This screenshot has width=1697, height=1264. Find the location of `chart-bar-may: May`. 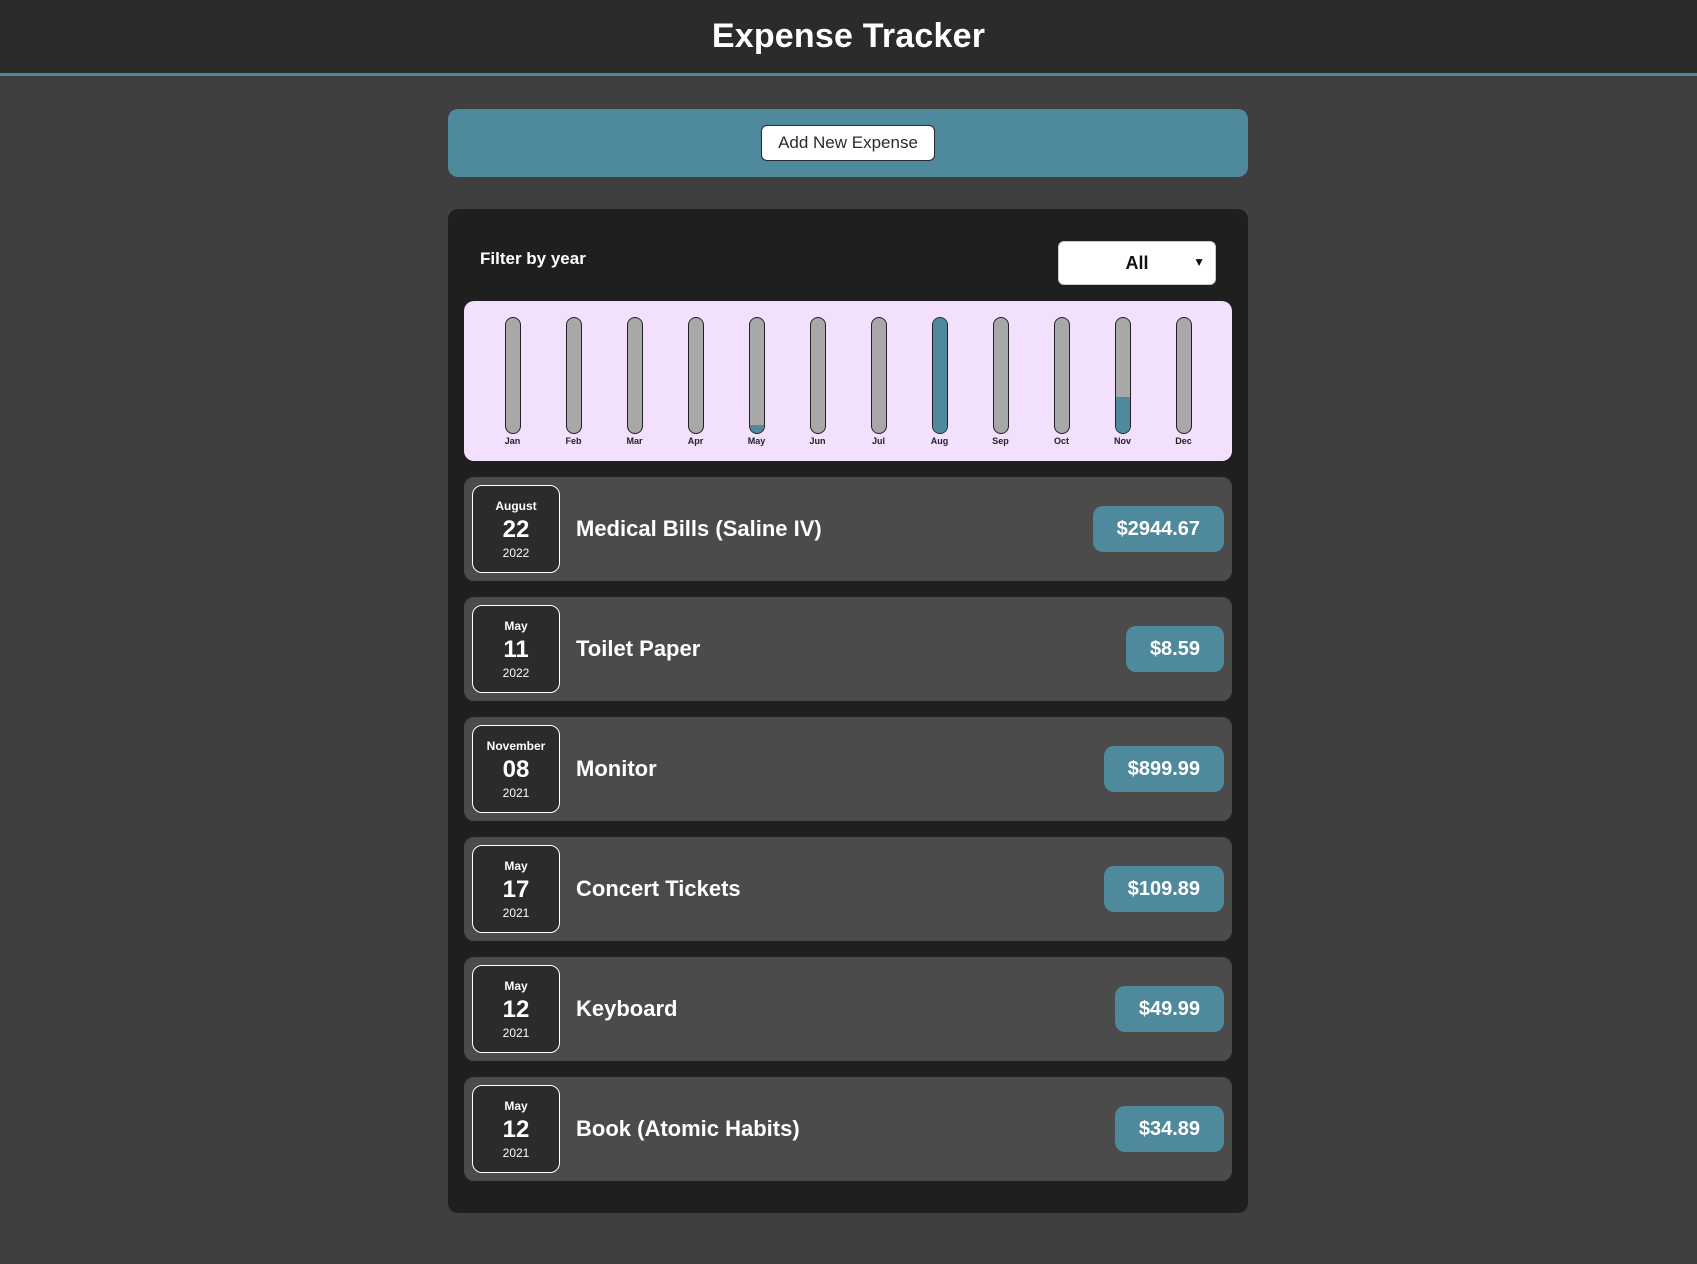

chart-bar-may: May is located at coordinates (757, 381).